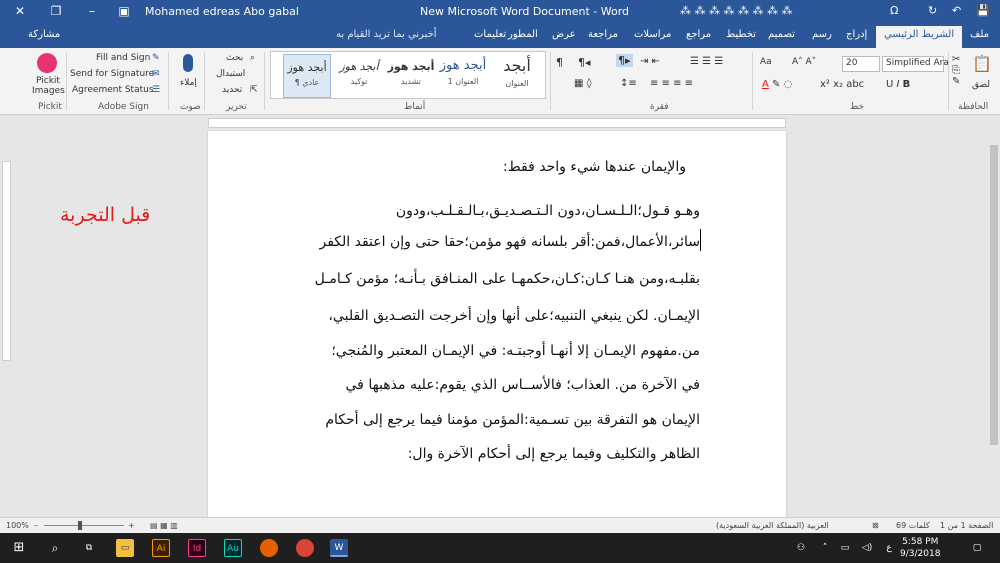  I want to click on style-emphasis: أبجد هوز توكيد, so click(359, 76).